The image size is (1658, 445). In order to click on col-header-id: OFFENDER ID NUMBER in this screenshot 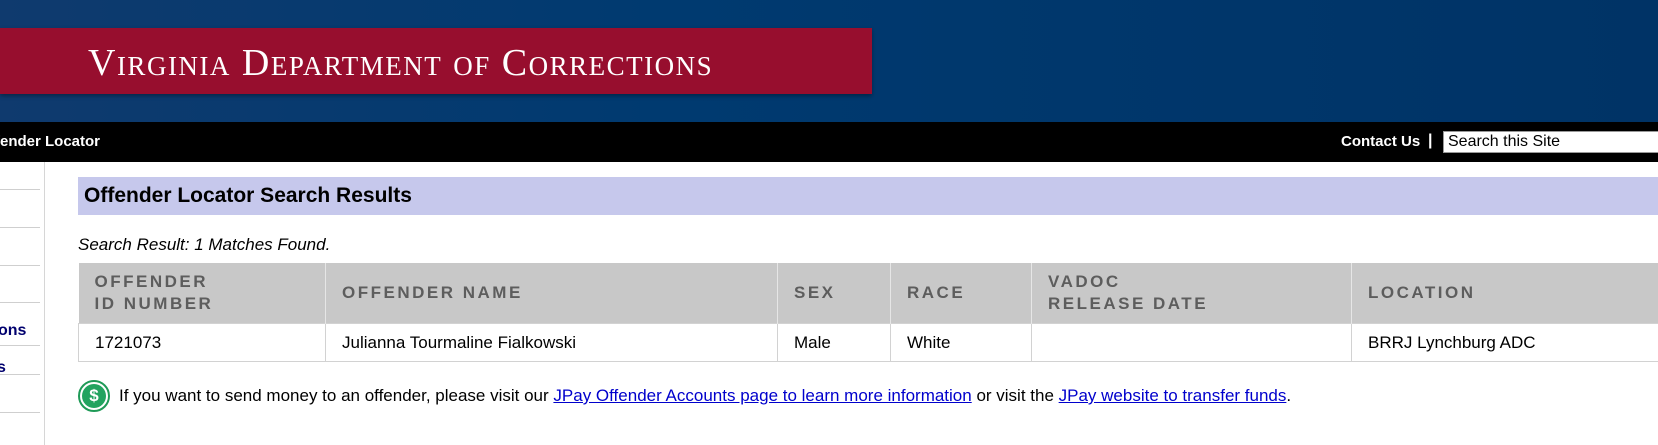, I will do `click(202, 293)`.